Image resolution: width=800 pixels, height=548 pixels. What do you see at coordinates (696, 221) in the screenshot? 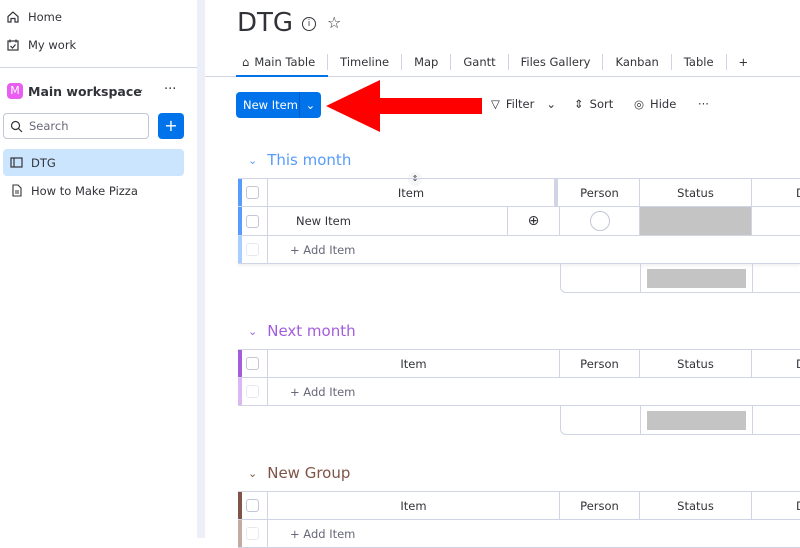
I see `status-cell` at bounding box center [696, 221].